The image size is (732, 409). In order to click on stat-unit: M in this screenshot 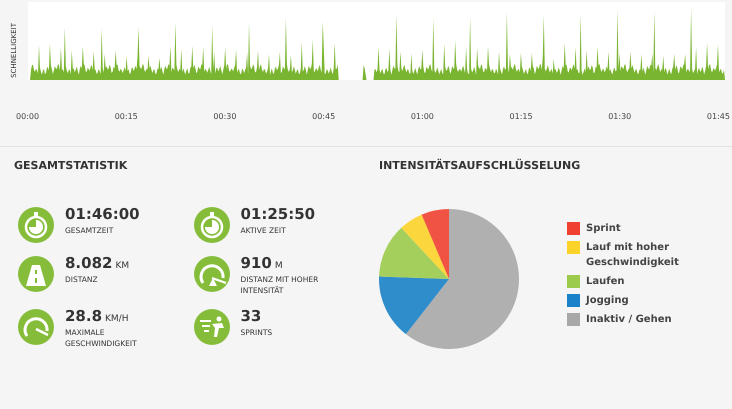, I will do `click(278, 266)`.